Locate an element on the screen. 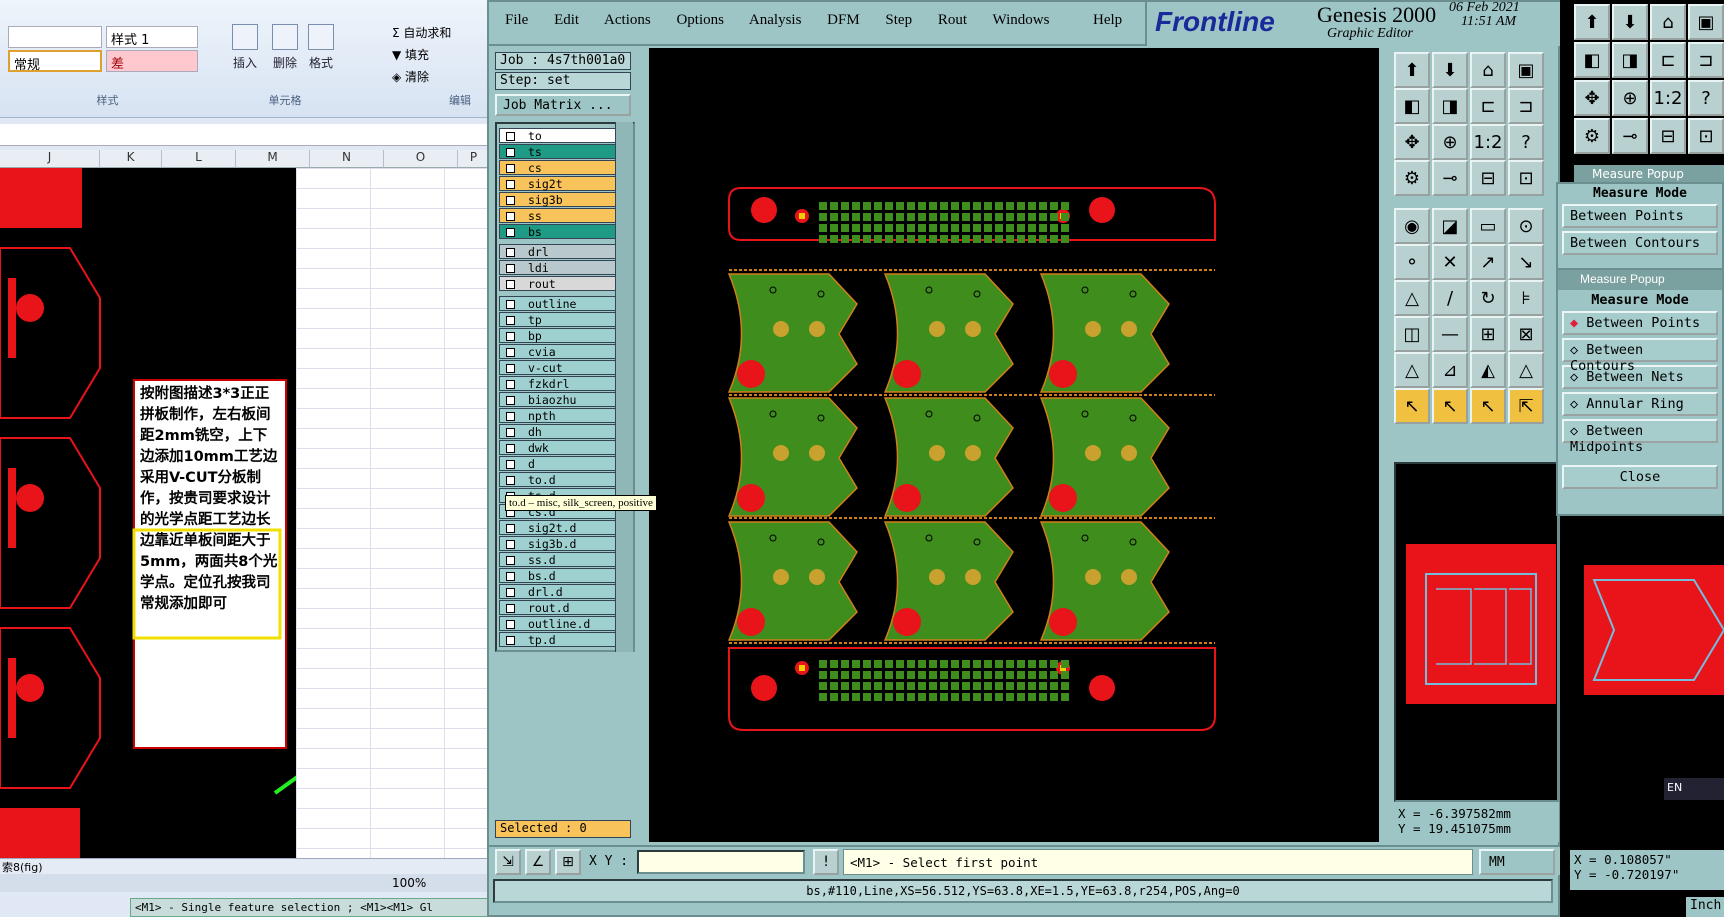  tool2-icon-6: ⊏ is located at coordinates (1668, 60).